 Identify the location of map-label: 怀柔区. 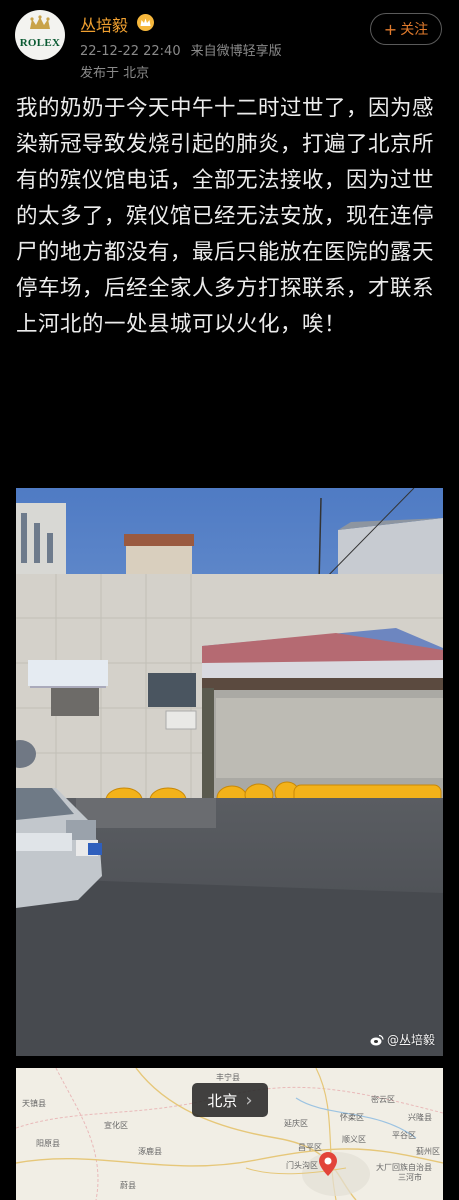
(352, 1117).